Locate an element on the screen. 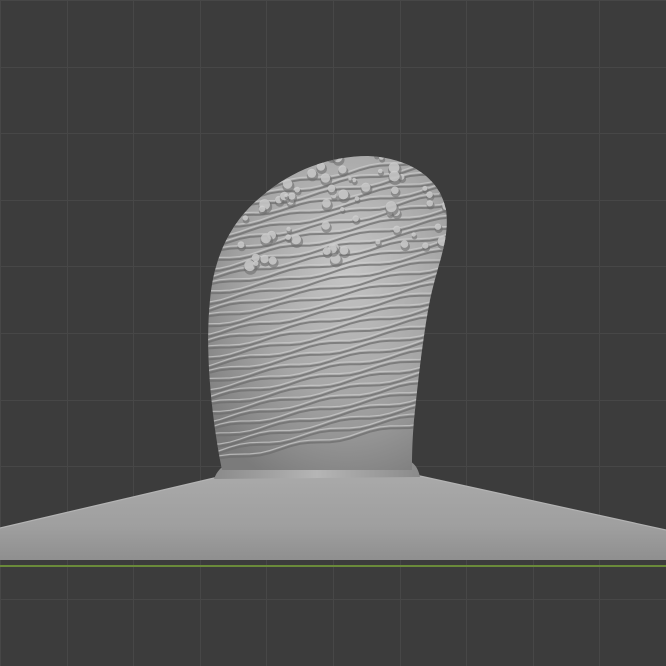  mesh-base-plate is located at coordinates (333, 518).